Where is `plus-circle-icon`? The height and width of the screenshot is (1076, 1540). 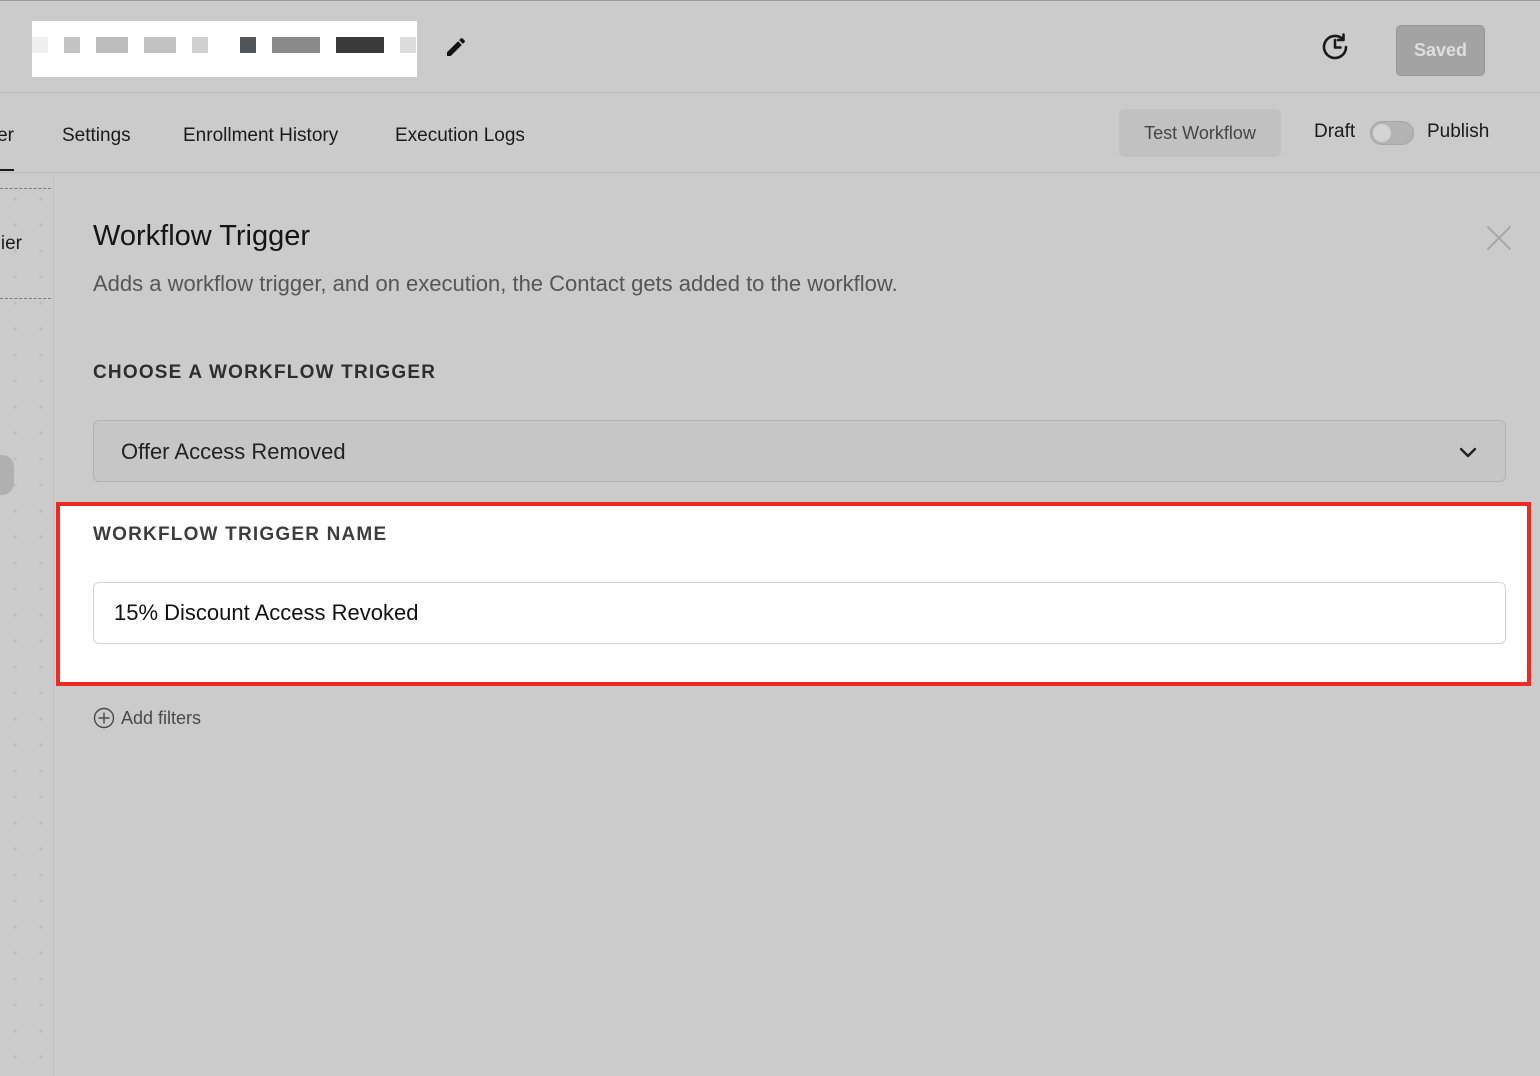 plus-circle-icon is located at coordinates (104, 718).